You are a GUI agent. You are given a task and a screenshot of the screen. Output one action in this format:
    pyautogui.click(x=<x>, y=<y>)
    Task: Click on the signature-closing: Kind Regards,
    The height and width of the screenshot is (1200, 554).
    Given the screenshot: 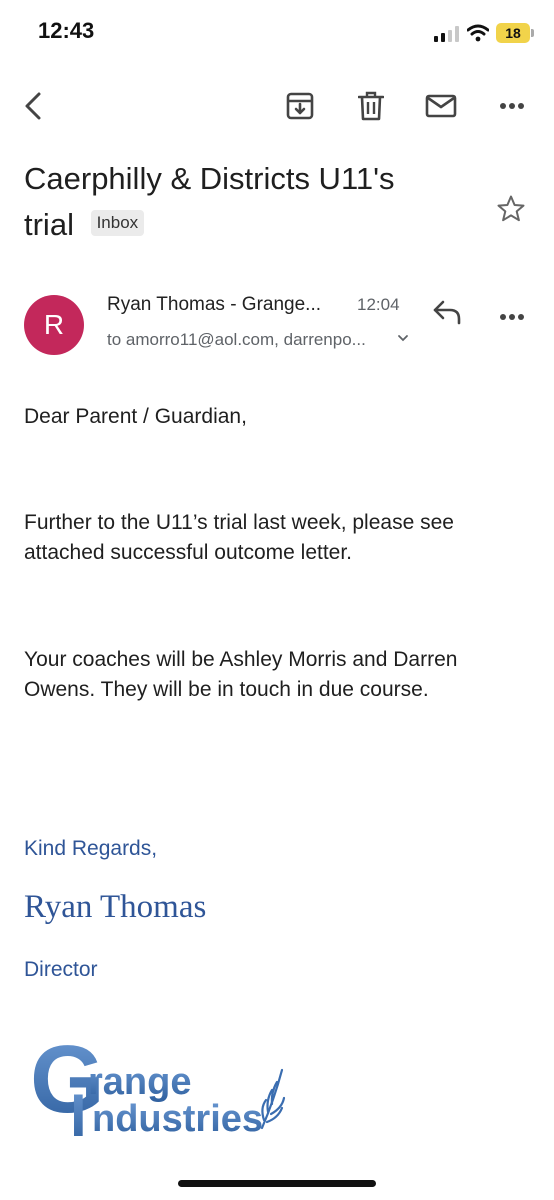 What is the action you would take?
    pyautogui.click(x=91, y=848)
    